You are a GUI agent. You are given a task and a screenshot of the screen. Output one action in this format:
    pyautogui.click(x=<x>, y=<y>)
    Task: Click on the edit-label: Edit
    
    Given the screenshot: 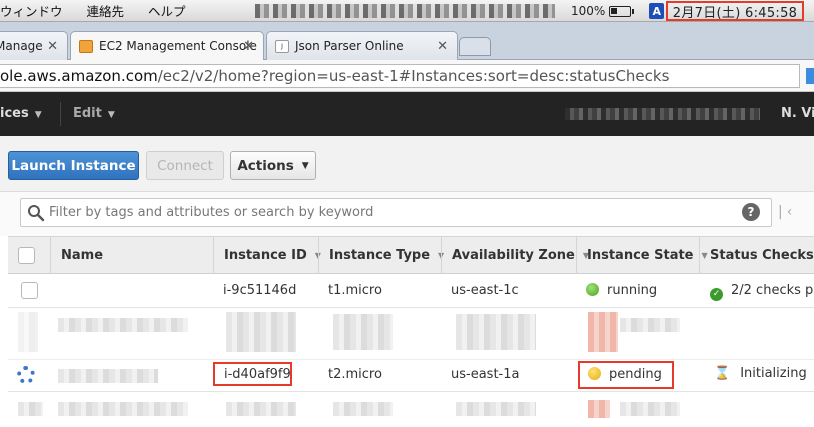 What is the action you would take?
    pyautogui.click(x=87, y=113)
    